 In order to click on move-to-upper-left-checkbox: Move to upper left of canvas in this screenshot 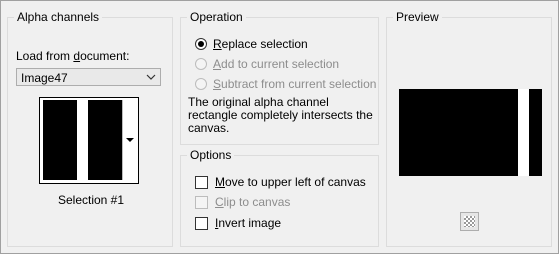, I will do `click(280, 182)`.